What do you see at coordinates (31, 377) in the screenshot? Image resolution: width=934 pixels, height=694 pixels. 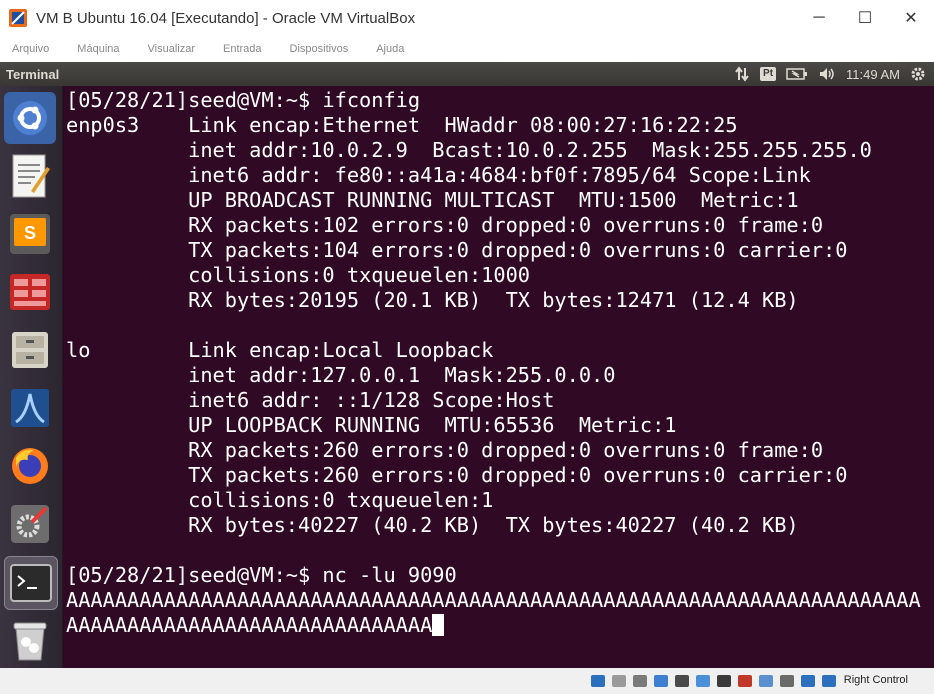 I see `unity-launcher: S` at bounding box center [31, 377].